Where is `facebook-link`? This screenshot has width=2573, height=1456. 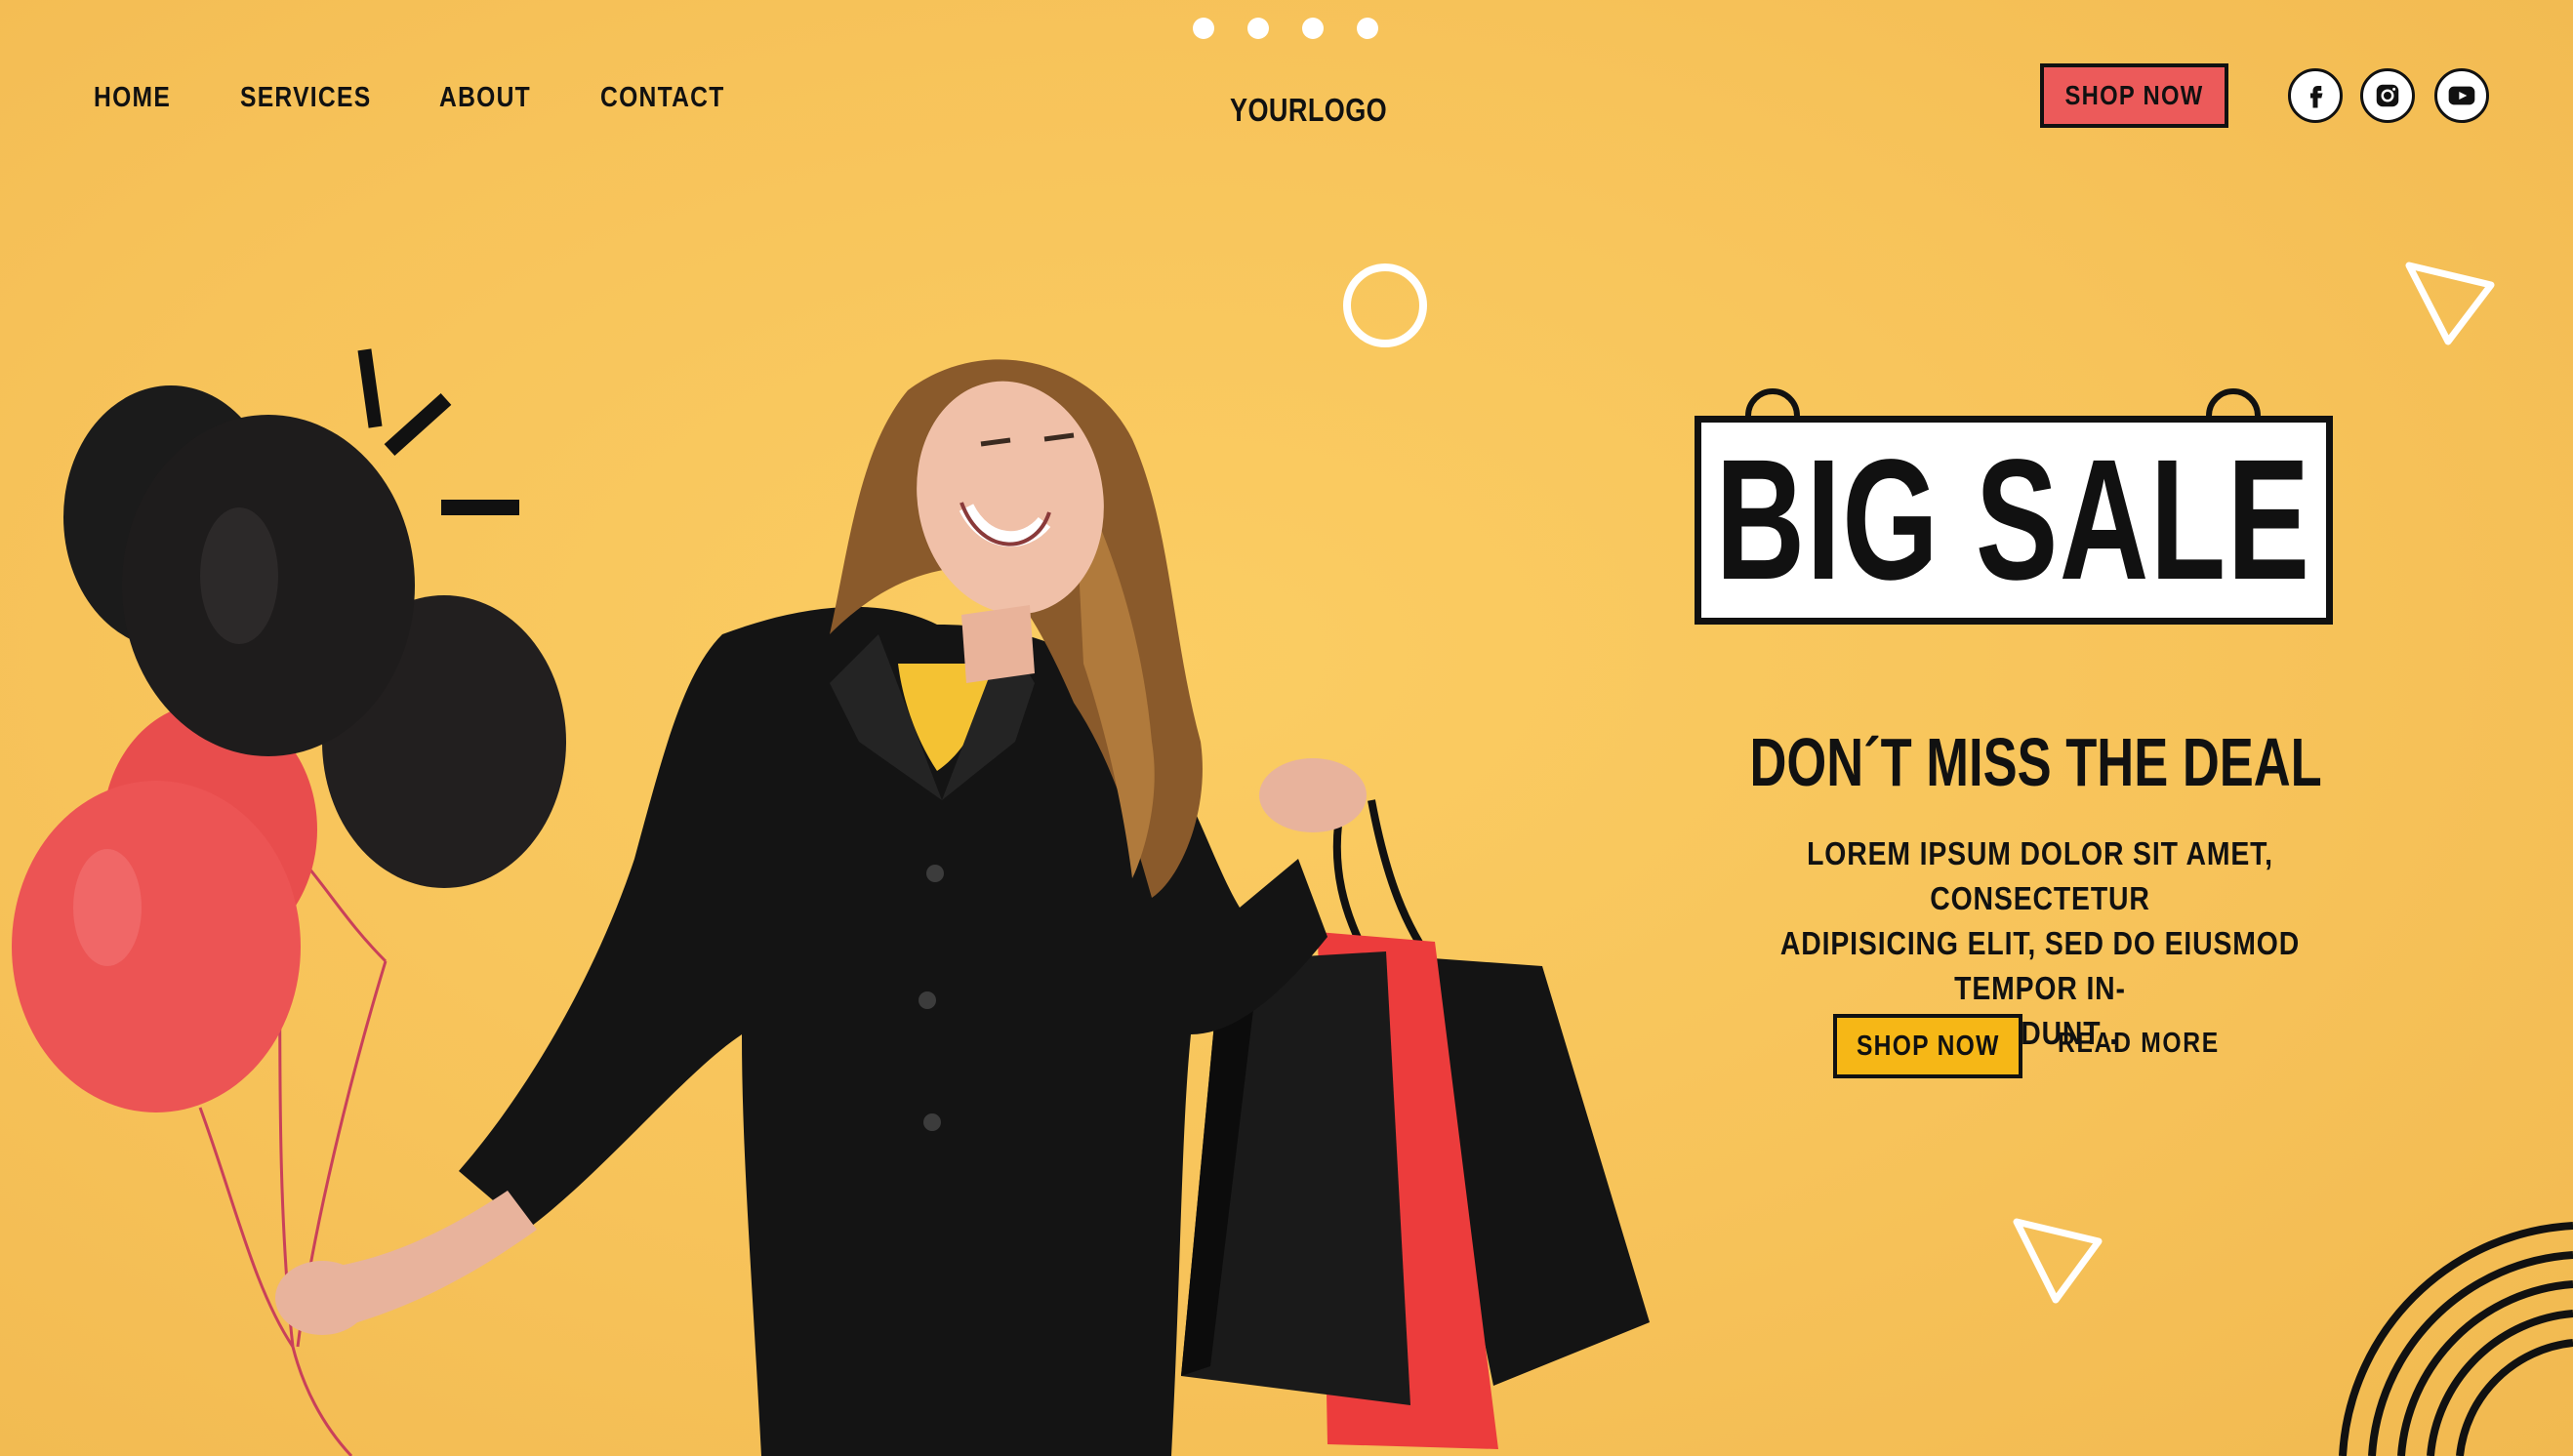
facebook-link is located at coordinates (2315, 95).